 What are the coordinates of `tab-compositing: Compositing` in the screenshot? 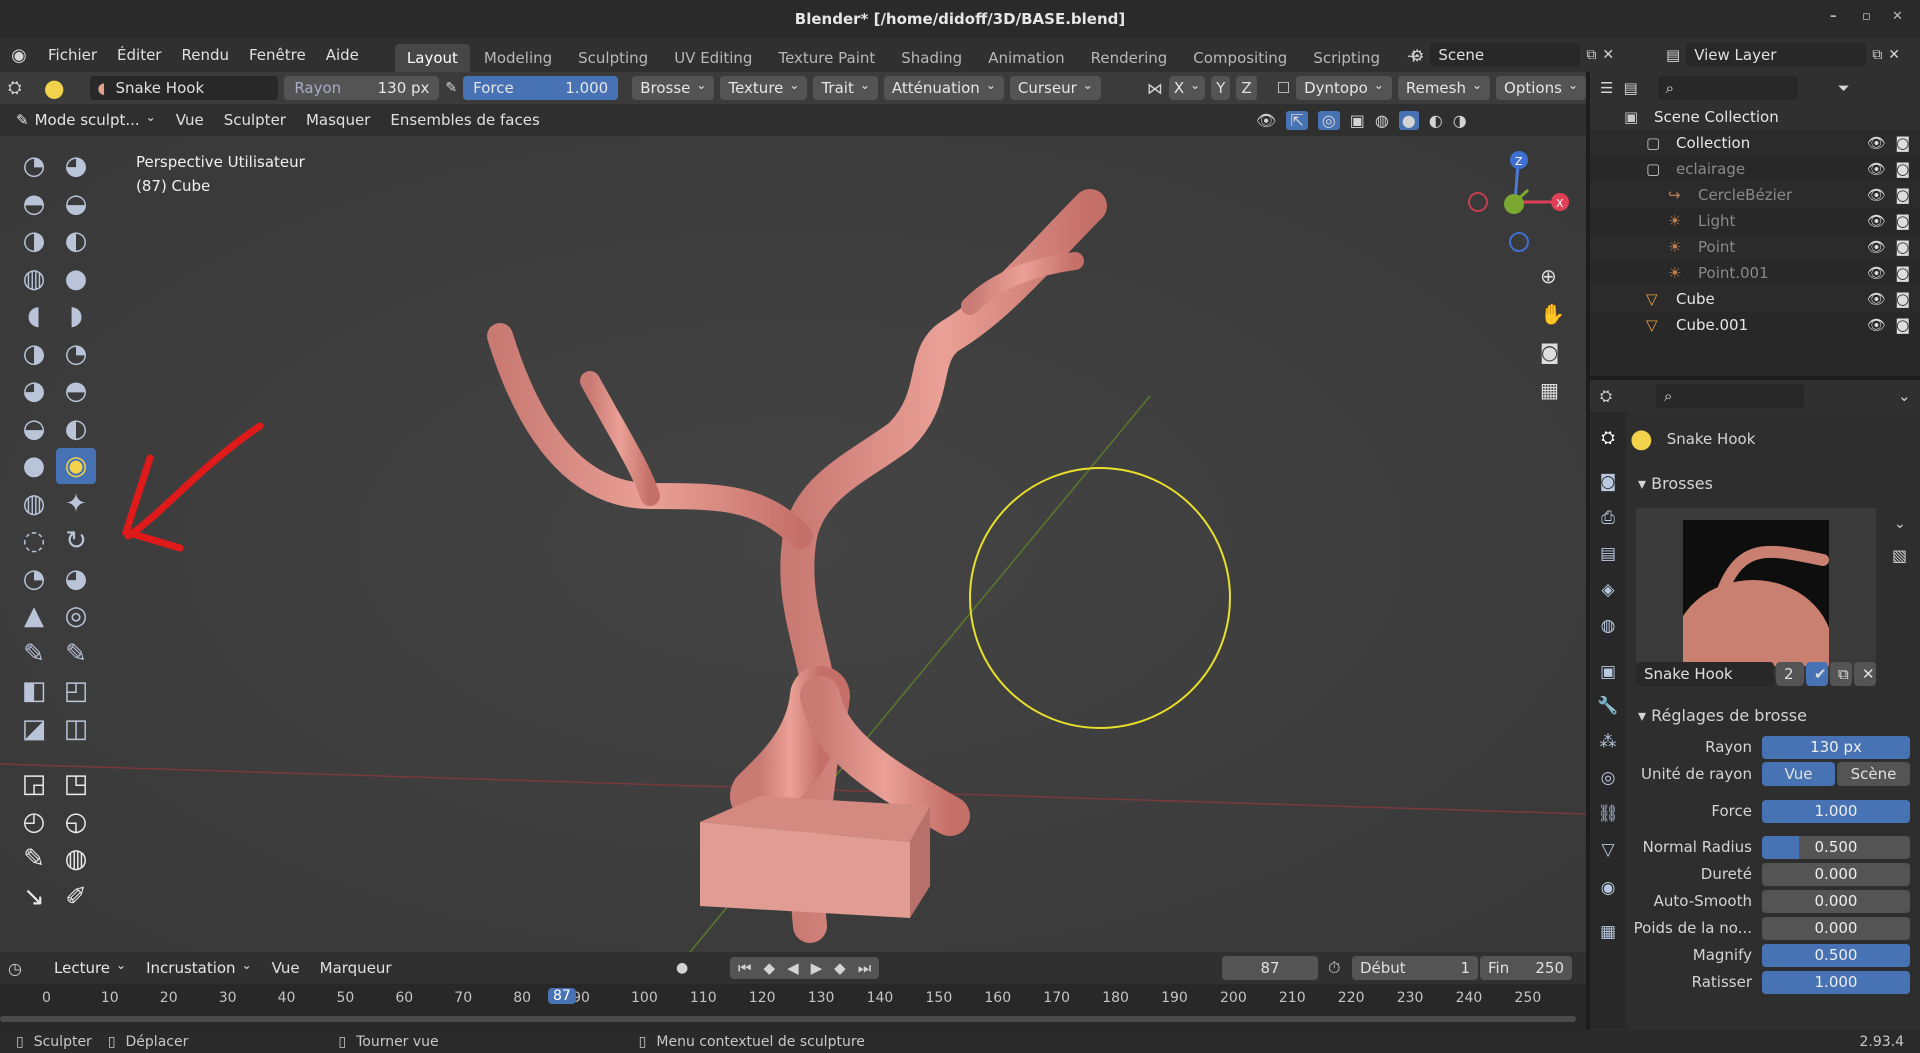 It's located at (1240, 58).